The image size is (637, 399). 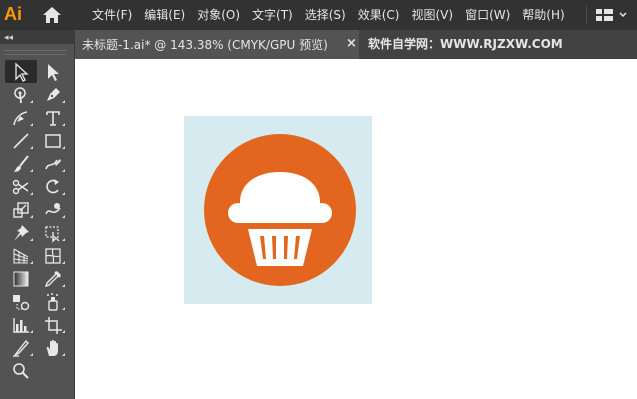 I want to click on menu-window: 窗口(W), so click(x=487, y=15).